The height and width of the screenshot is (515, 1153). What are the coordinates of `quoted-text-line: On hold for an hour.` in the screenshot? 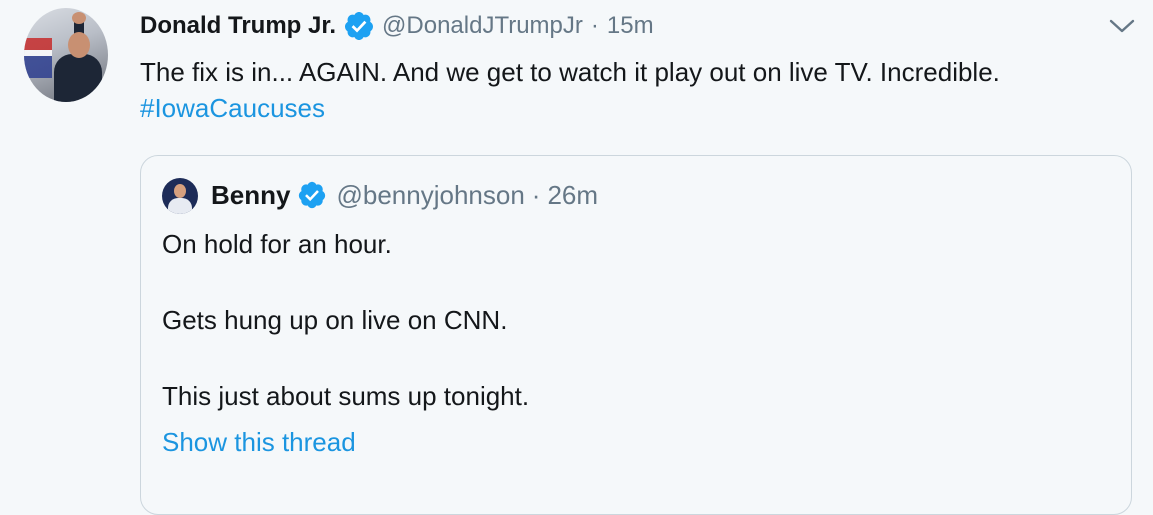 It's located at (277, 244).